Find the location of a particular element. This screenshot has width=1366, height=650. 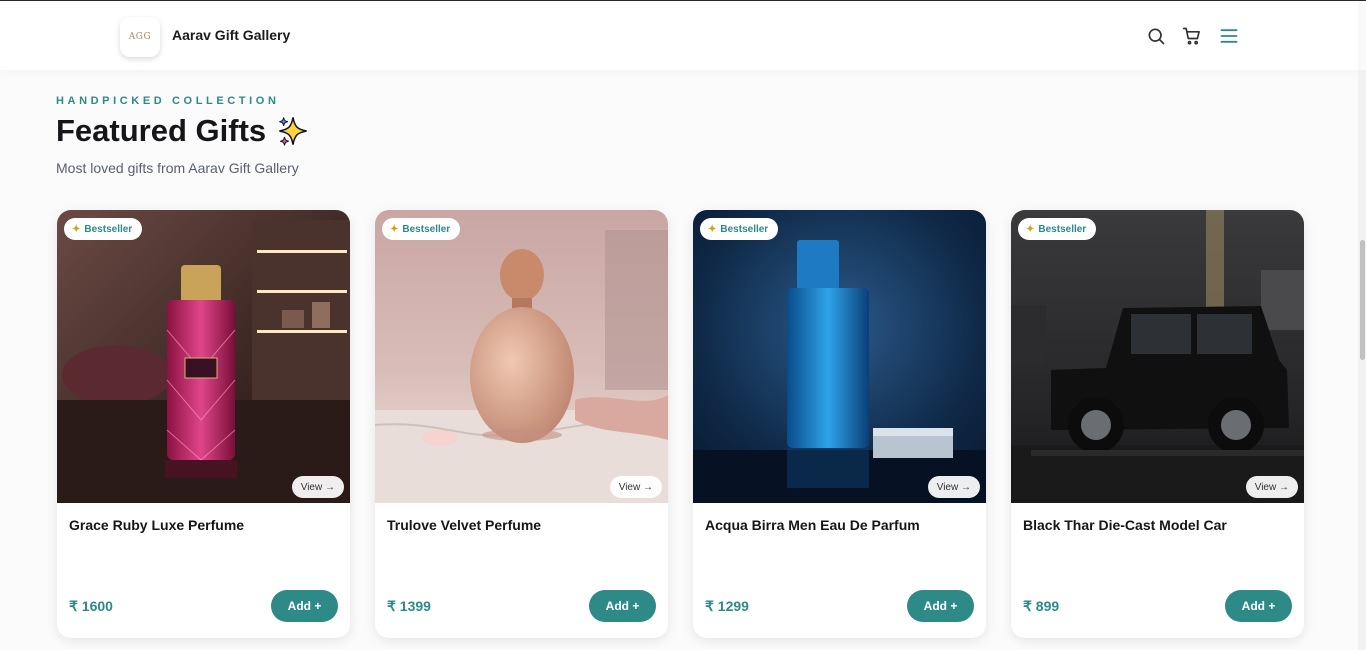

search-icon is located at coordinates (1156, 36).